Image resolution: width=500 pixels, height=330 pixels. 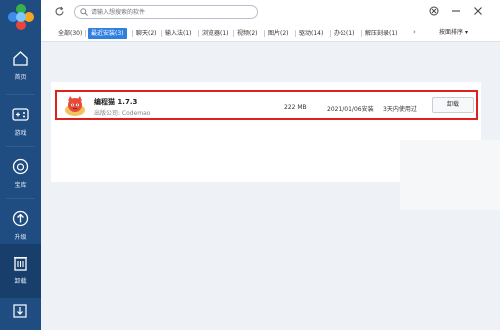 What do you see at coordinates (456, 11) in the screenshot?
I see `minimize-icon` at bounding box center [456, 11].